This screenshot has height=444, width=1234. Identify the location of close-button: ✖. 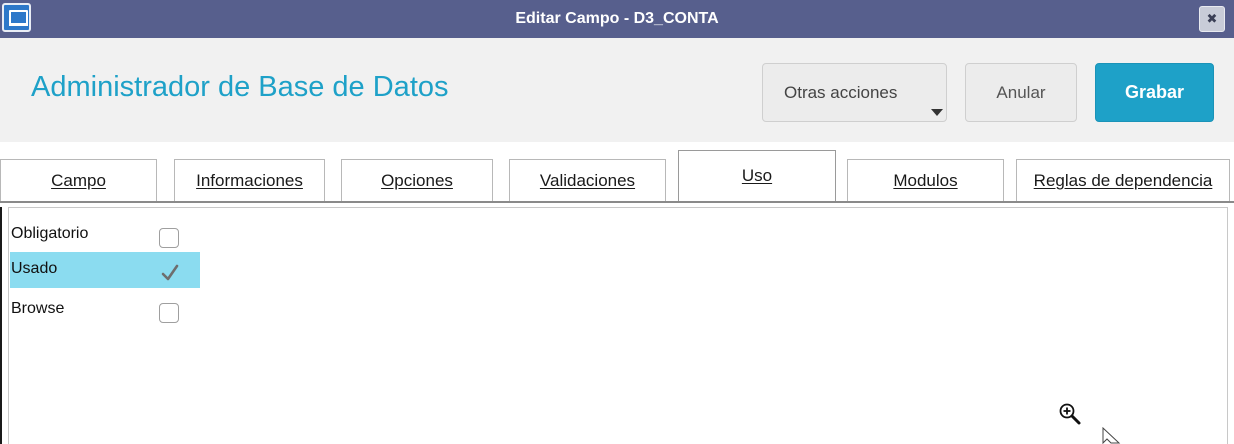
(1212, 19).